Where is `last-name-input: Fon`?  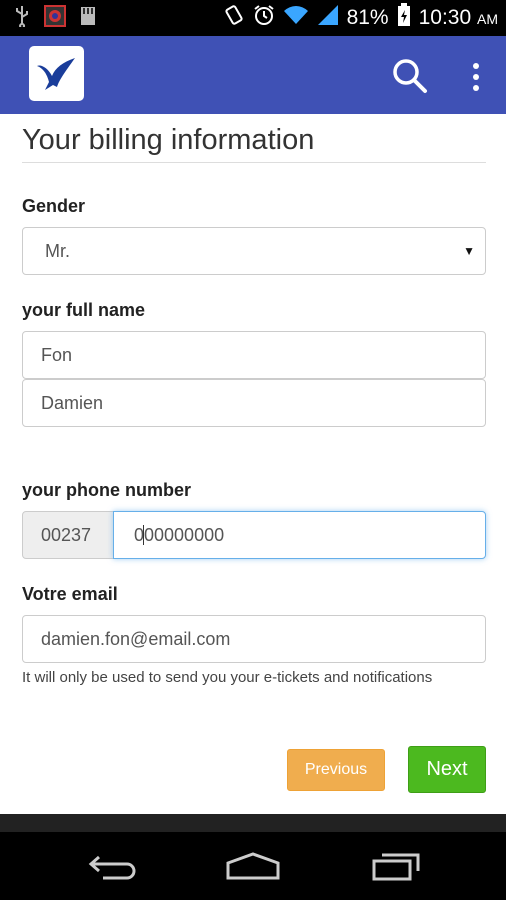 last-name-input: Fon is located at coordinates (254, 355).